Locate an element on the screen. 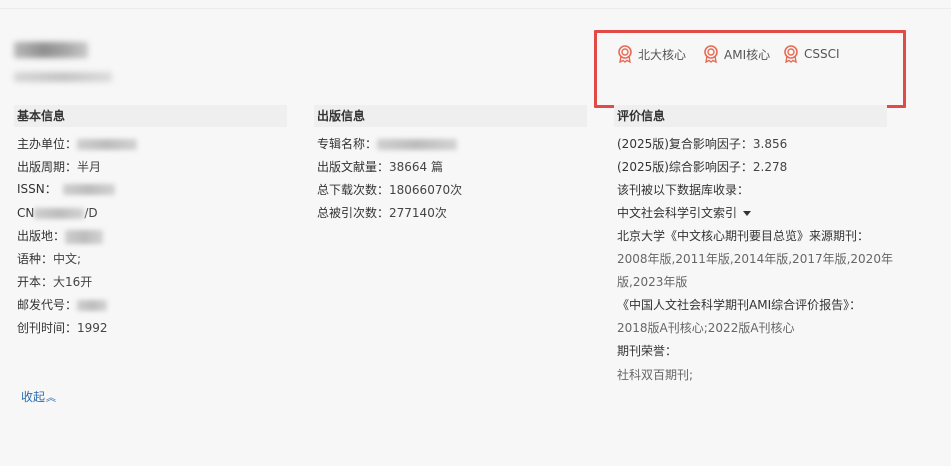  composite-if-row: (2025版)复合影响因子：3.856 is located at coordinates (702, 144).